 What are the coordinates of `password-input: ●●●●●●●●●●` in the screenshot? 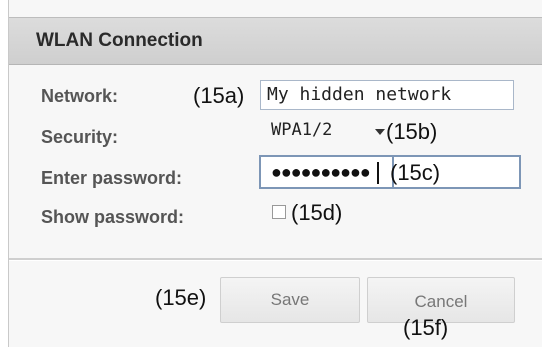 It's located at (326, 172).